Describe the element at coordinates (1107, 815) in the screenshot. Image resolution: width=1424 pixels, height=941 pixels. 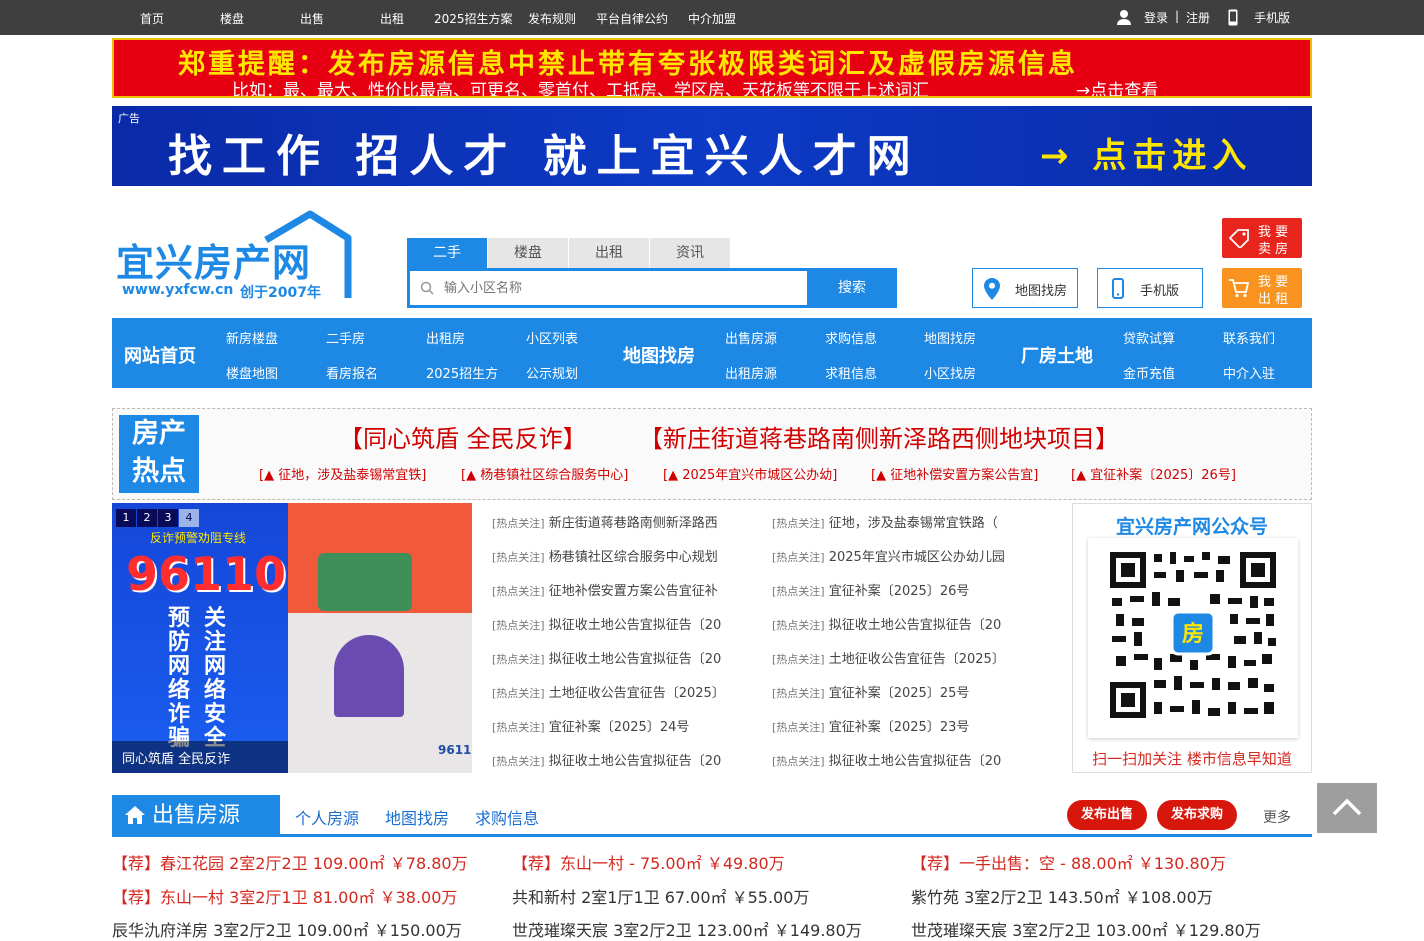
I see `publish-sale-button: 发布出售` at that location.